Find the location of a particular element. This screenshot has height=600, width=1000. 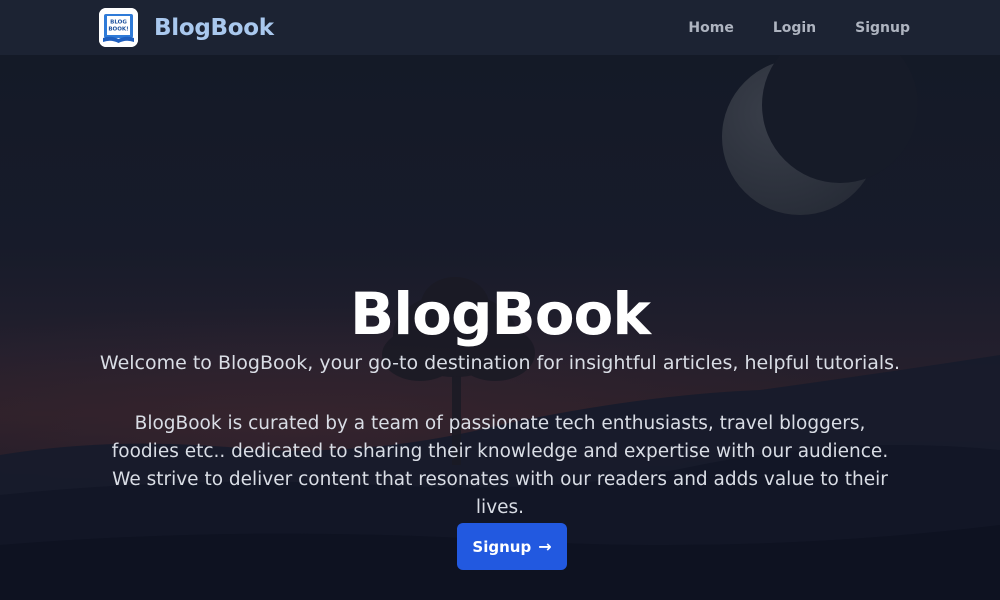

arrow-right-icon: → is located at coordinates (545, 546).